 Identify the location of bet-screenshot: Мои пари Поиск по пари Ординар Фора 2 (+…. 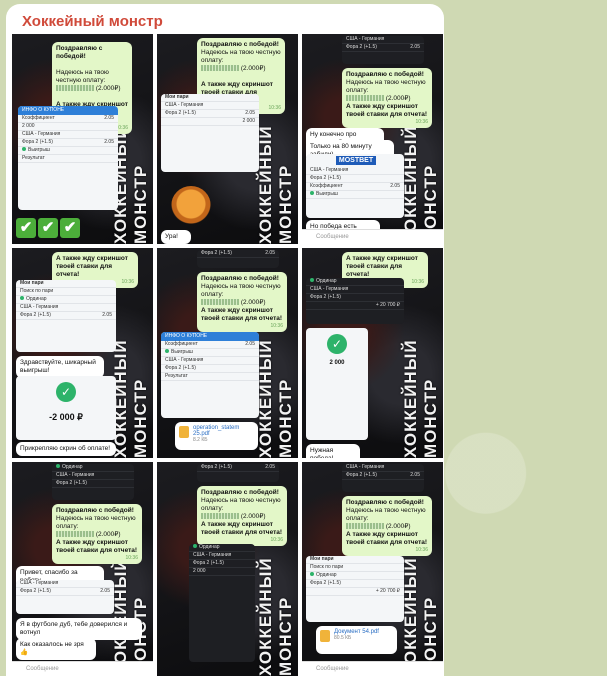
(355, 589).